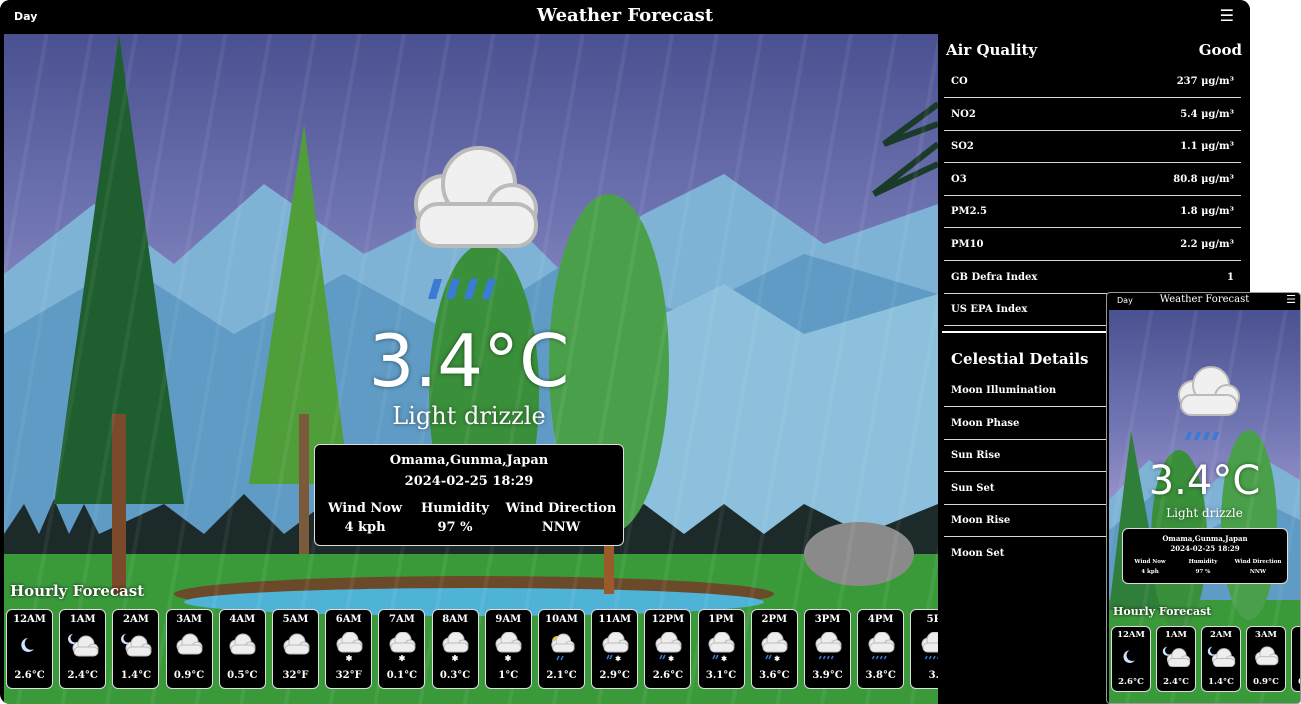  What do you see at coordinates (992, 50) in the screenshot?
I see `air-quality-title: Air Quality` at bounding box center [992, 50].